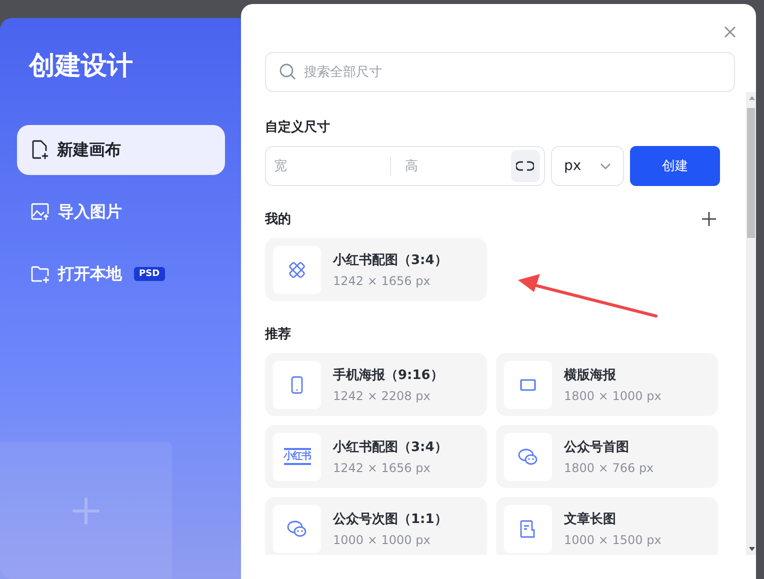  Describe the element at coordinates (90, 274) in the screenshot. I see `sidebar-item-label: 打开本地` at that location.